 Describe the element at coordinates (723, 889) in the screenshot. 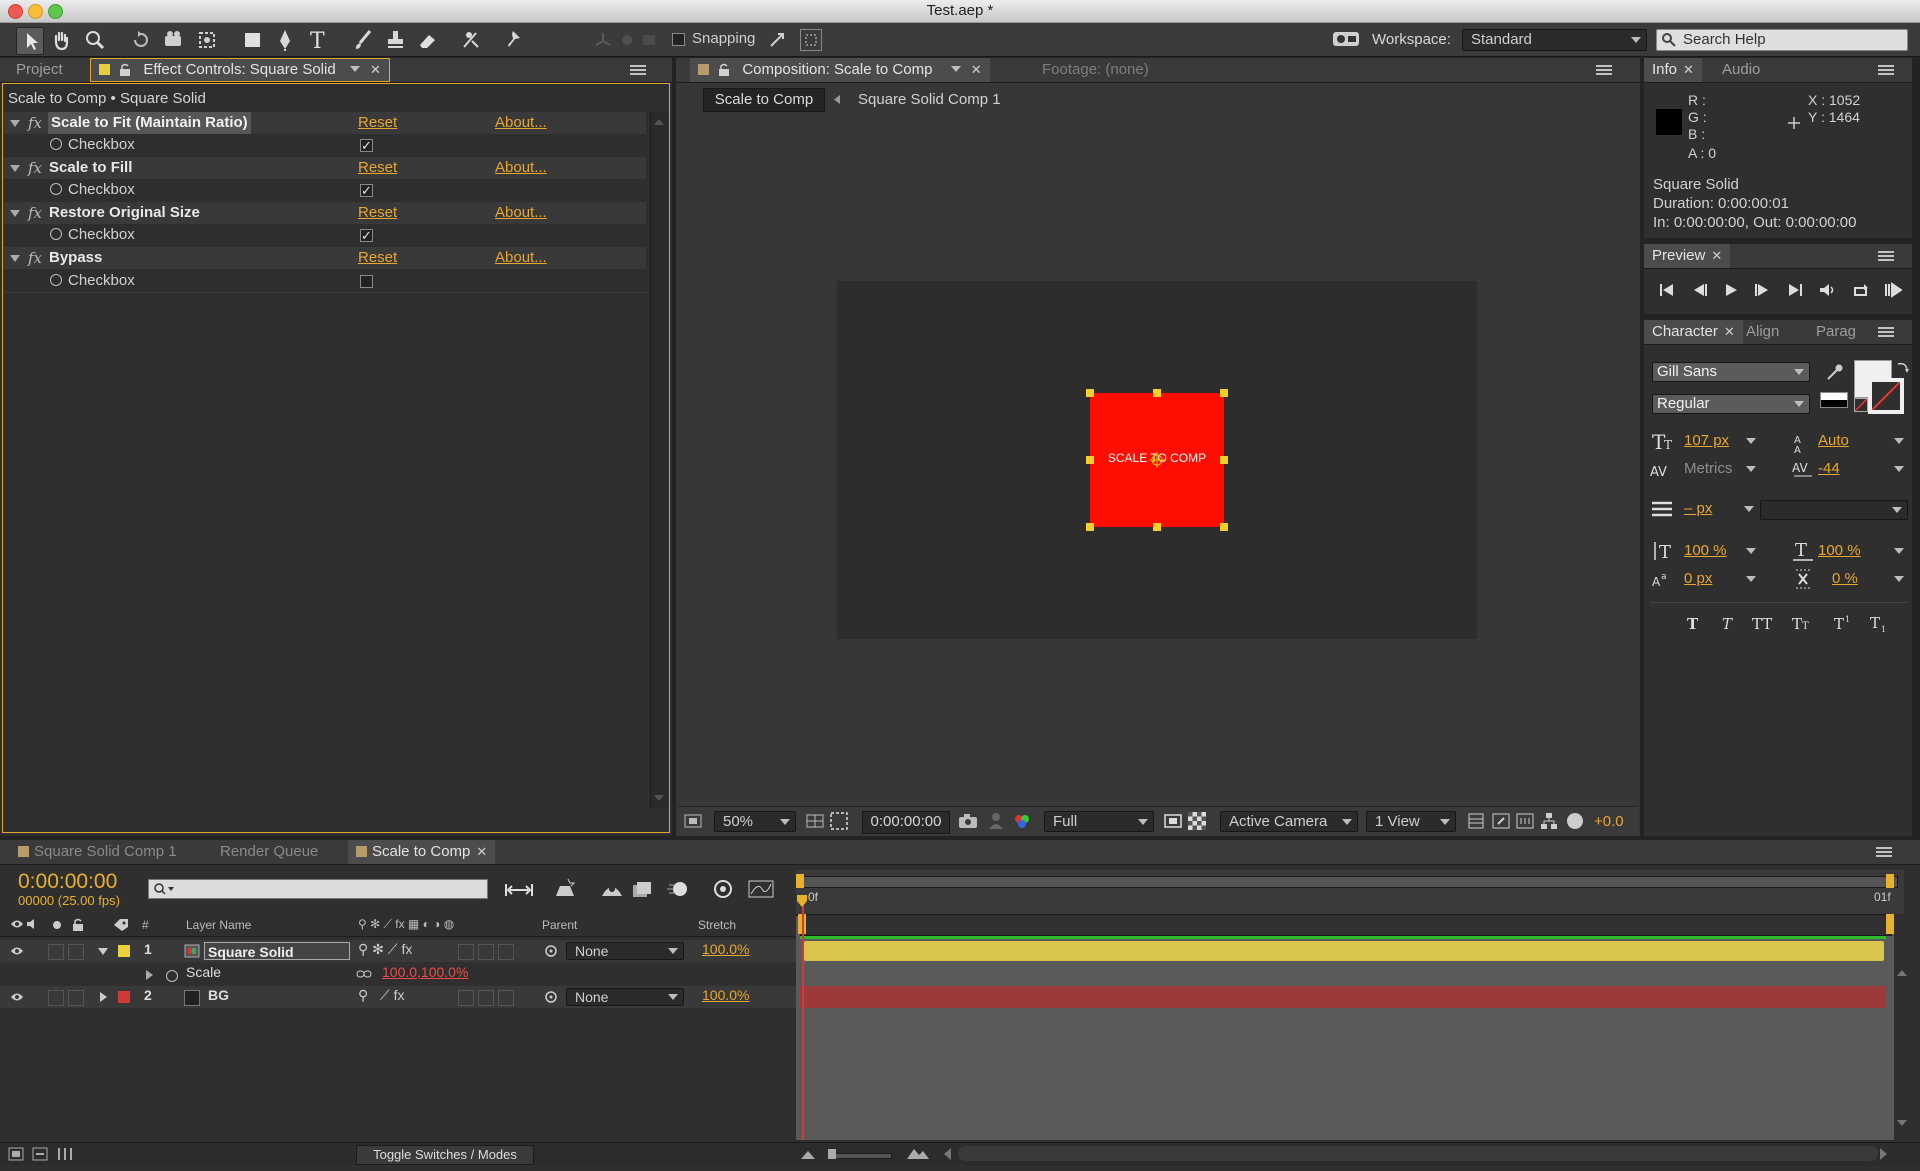

I see `brainstorm-icon` at that location.